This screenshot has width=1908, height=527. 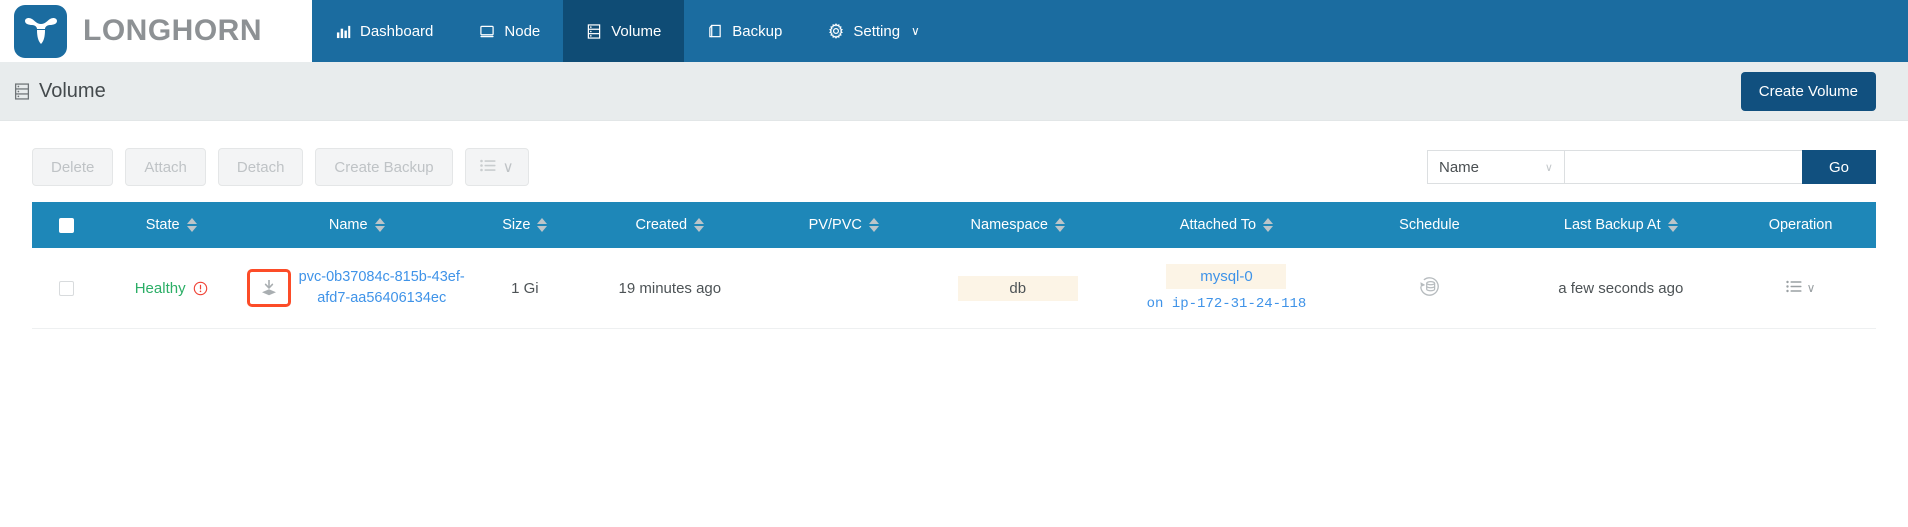 I want to click on nav-label-dashboard: Dashboard, so click(x=397, y=31).